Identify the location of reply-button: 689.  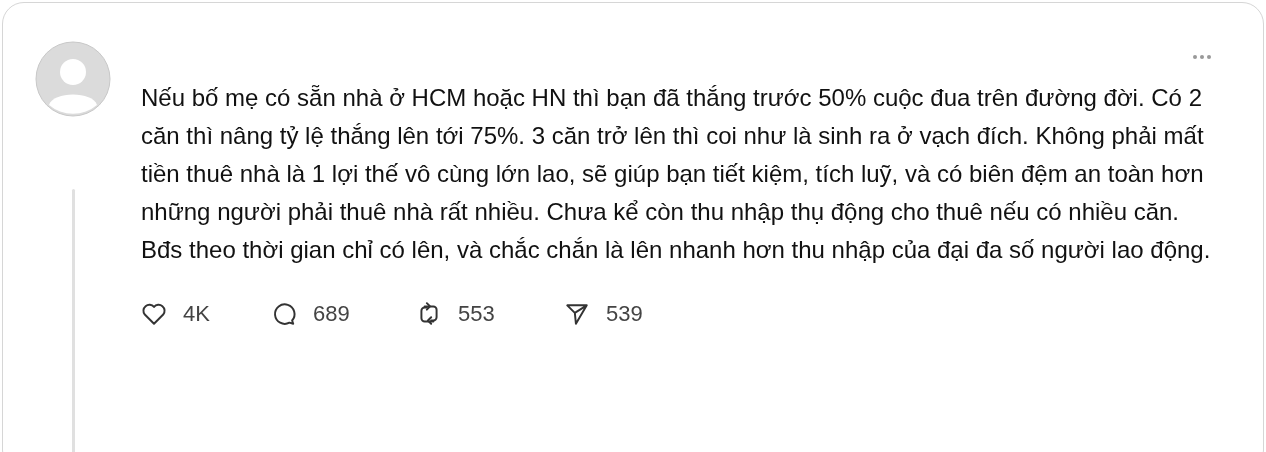
(343, 314).